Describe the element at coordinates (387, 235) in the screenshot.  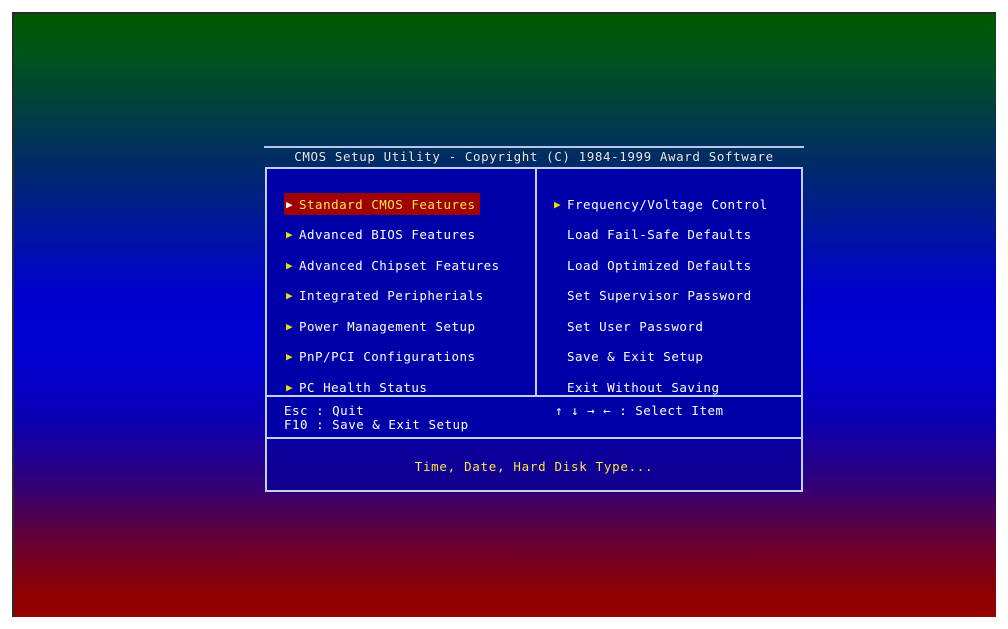
I see `menu-item-label: Advanced BIOS Features` at that location.